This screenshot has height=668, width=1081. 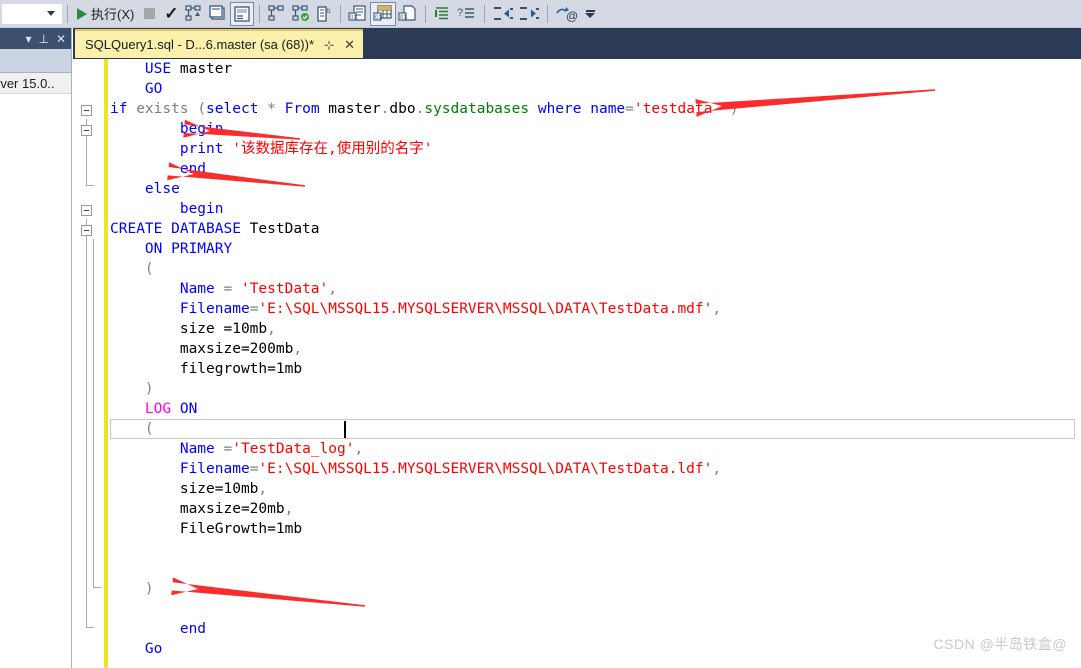 I want to click on code-line: size=10mb,, so click(x=595, y=489).